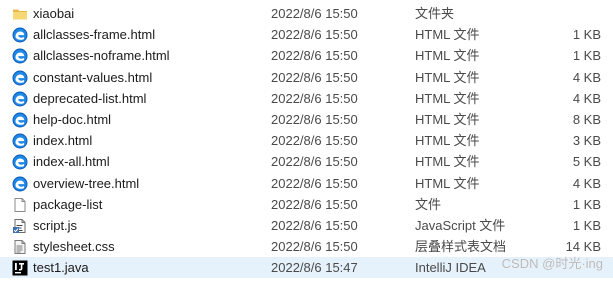 The image size is (613, 282). I want to click on file-name: test1.java, so click(61, 268).